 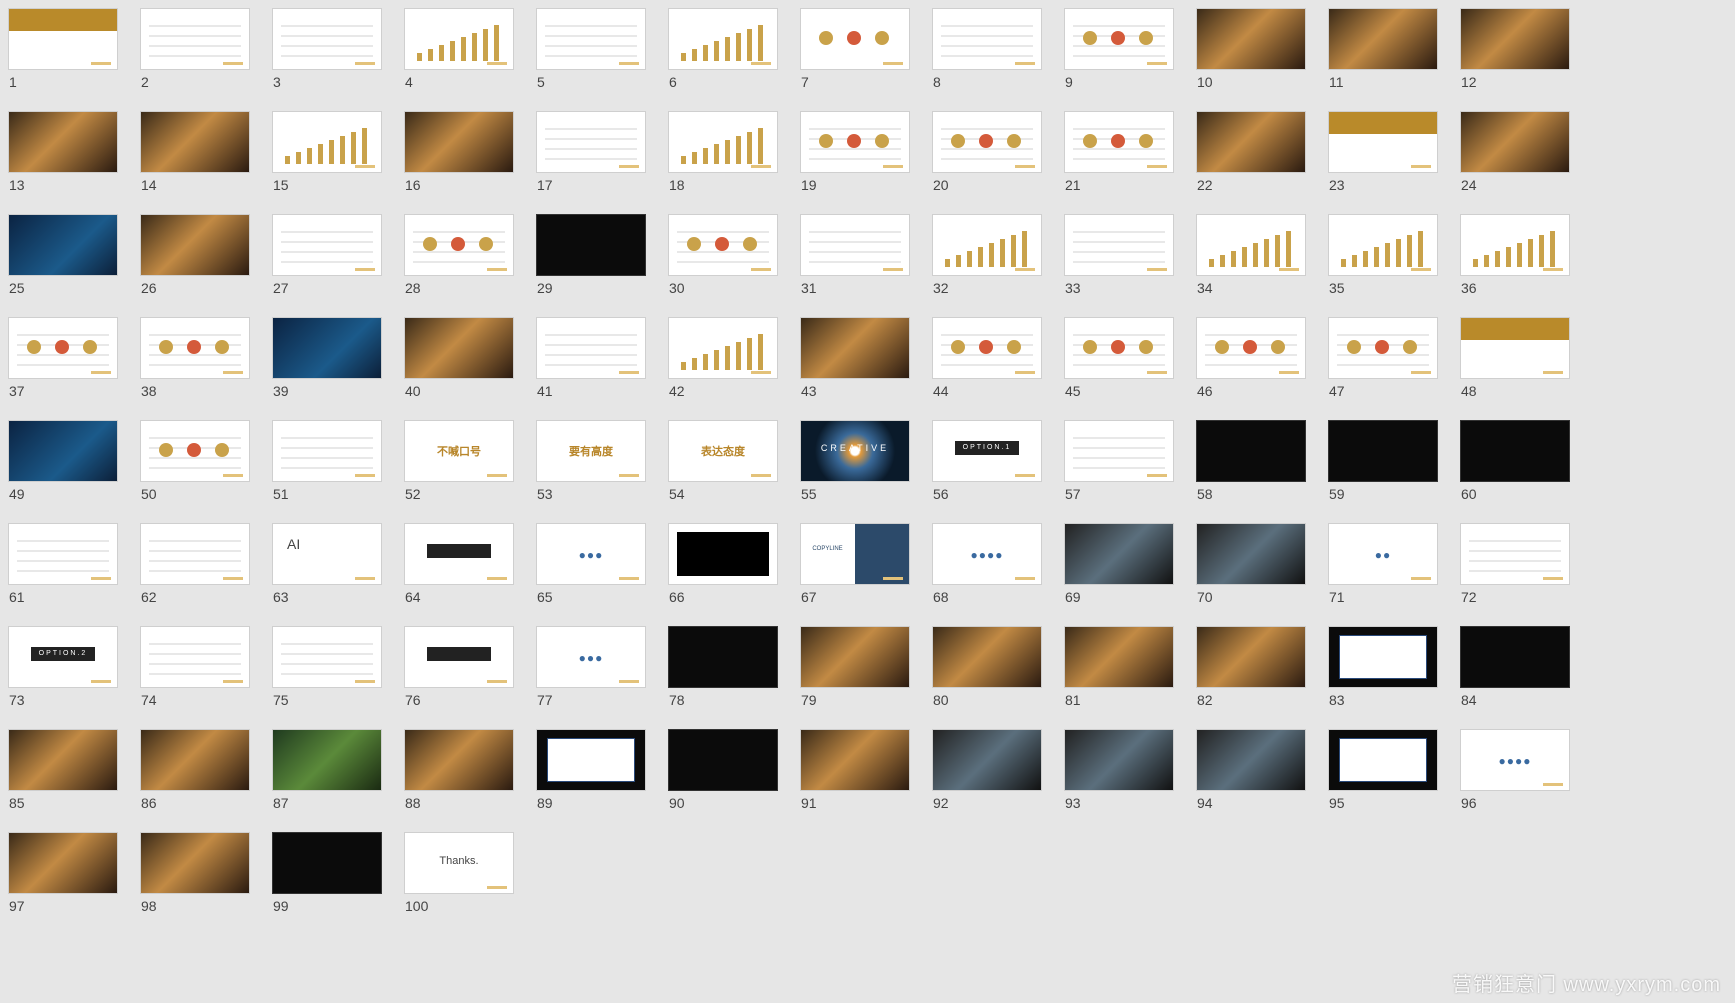 I want to click on slide-cell: OPTION.2 73, so click(x=59, y=664).